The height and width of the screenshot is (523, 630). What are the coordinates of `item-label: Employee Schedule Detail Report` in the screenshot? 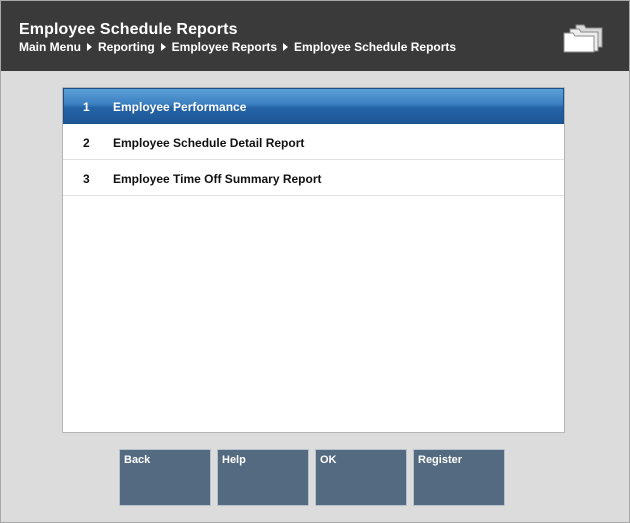 It's located at (209, 143).